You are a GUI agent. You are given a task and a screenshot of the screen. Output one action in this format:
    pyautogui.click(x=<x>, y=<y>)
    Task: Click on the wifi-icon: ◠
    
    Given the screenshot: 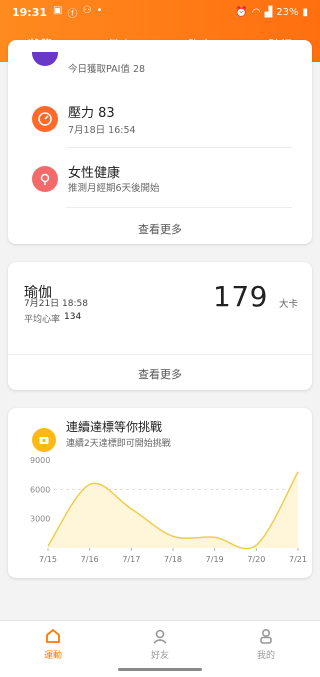 What is the action you would take?
    pyautogui.click(x=256, y=12)
    